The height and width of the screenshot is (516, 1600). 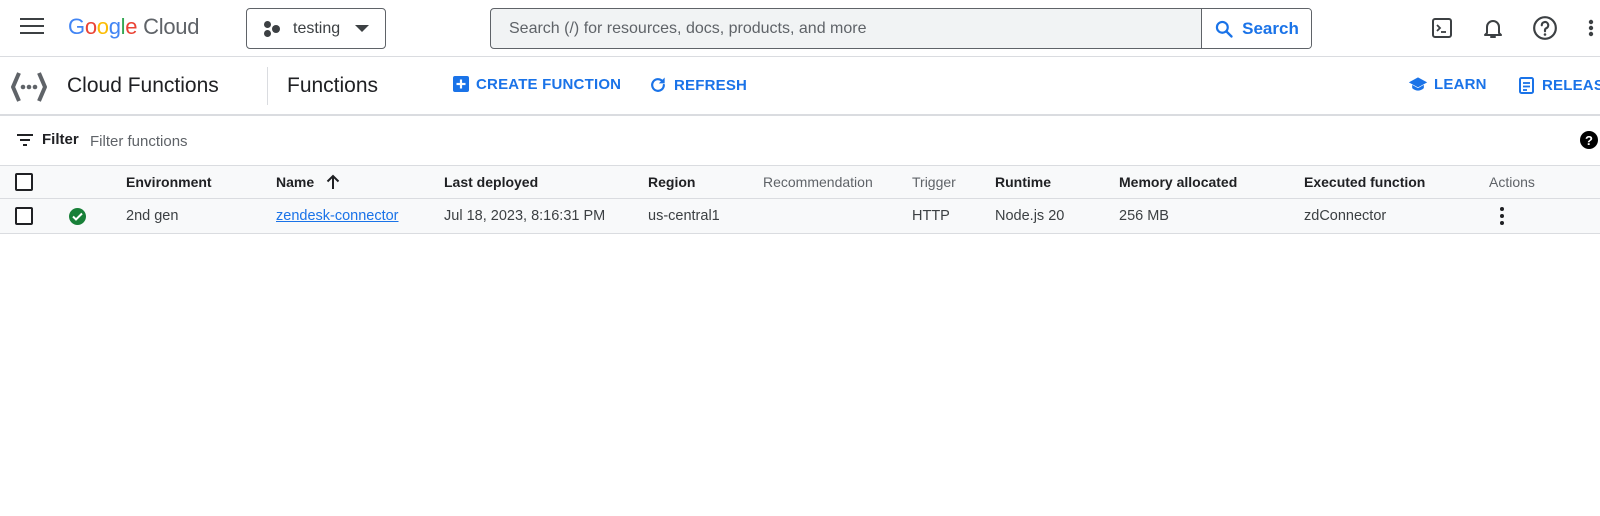 I want to click on runtime-cell: Node.js 20, so click(x=1030, y=216).